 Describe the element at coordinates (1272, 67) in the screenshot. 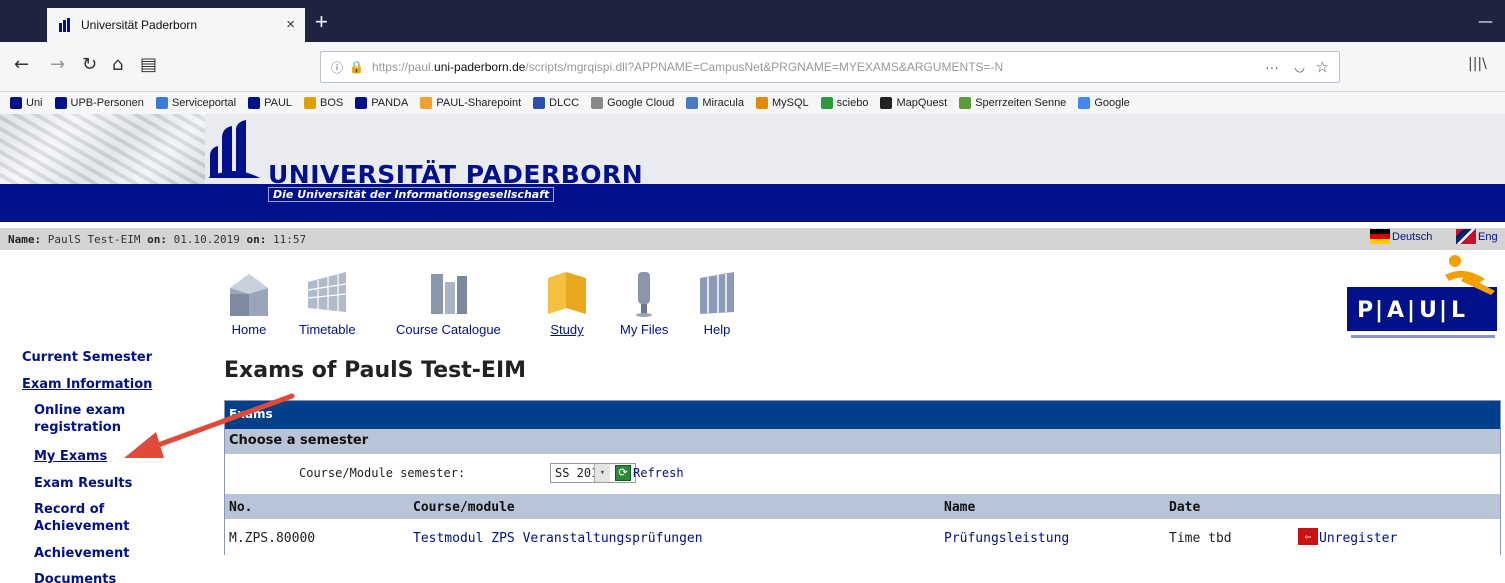

I see `more-icon: ···` at that location.